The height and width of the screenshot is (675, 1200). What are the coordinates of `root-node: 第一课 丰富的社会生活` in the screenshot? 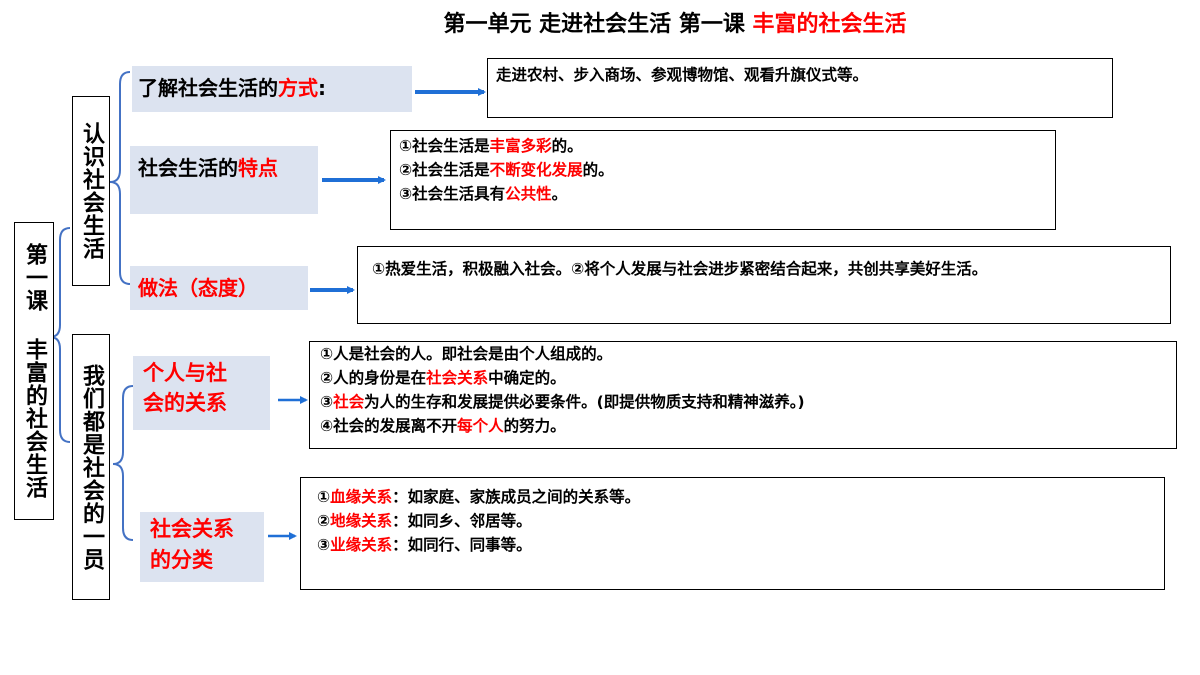 It's located at (34, 371).